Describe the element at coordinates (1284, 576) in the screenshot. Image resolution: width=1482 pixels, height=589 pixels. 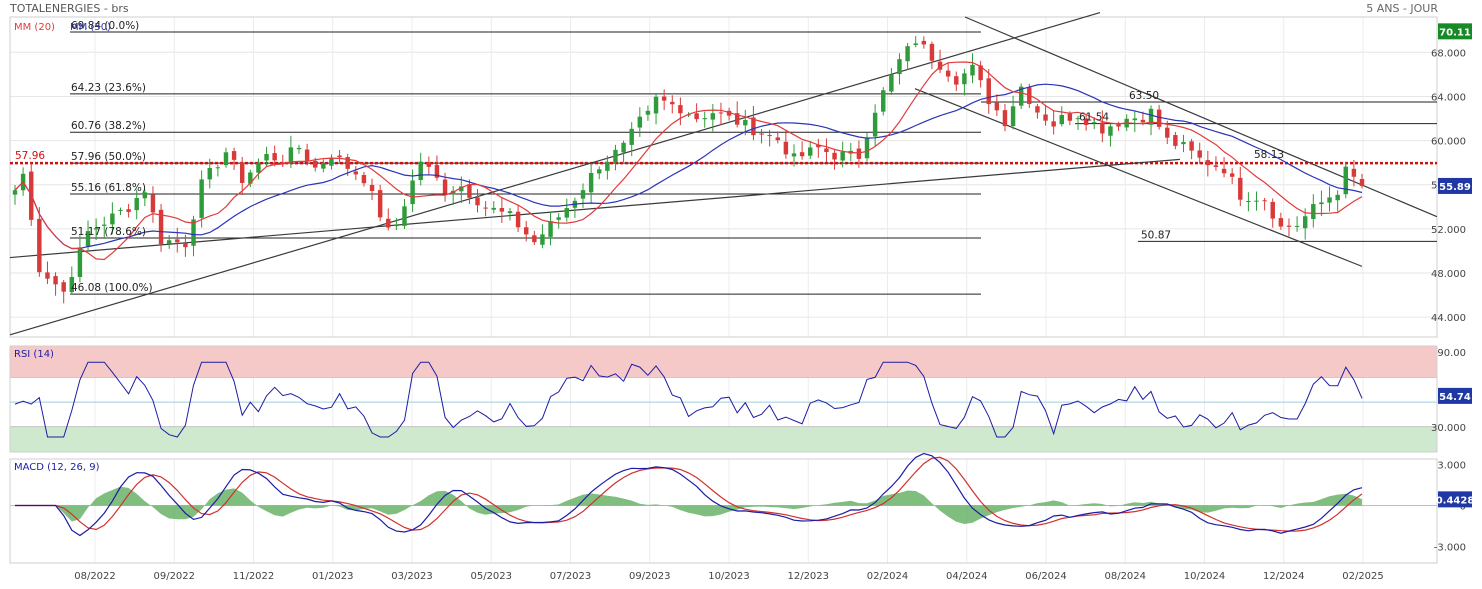
I see `time-tick-label: 12/2024` at that location.